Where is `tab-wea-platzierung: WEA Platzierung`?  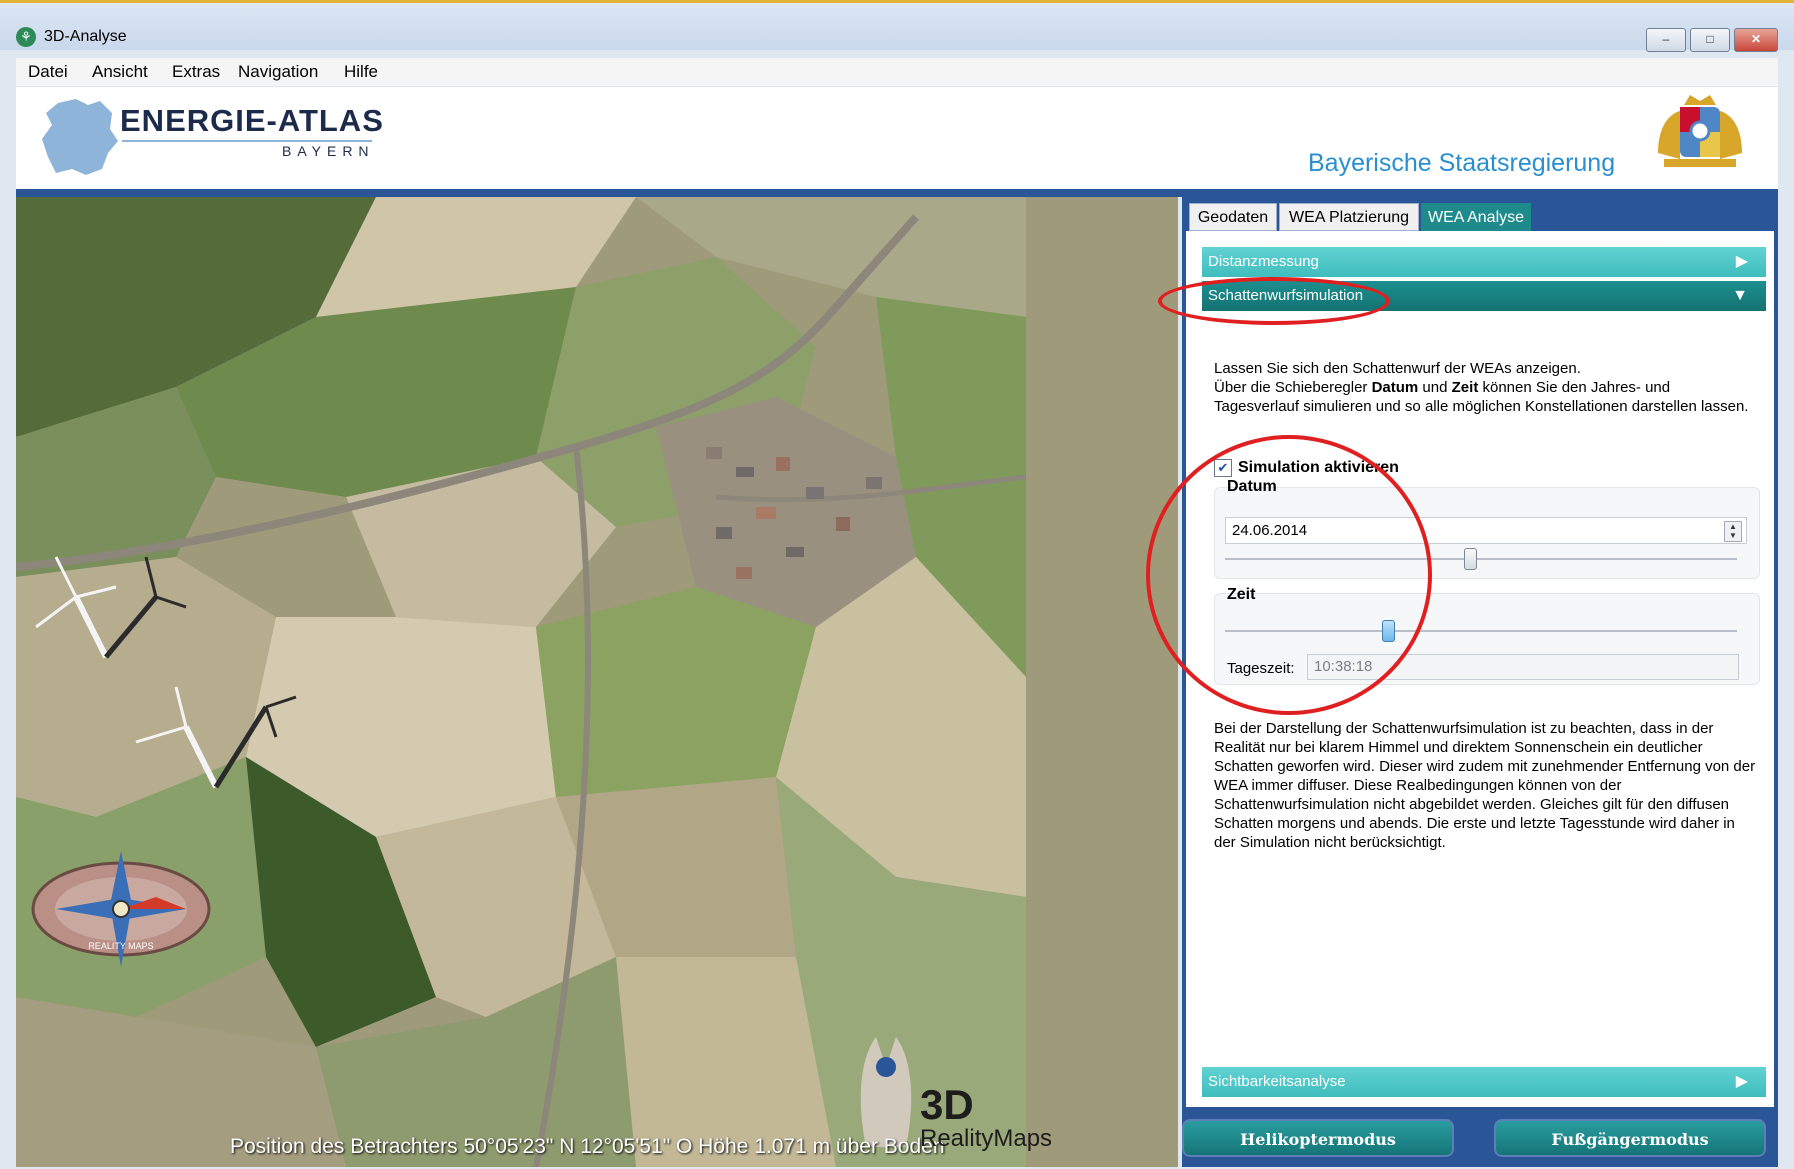
tab-wea-platzierung: WEA Platzierung is located at coordinates (1349, 217).